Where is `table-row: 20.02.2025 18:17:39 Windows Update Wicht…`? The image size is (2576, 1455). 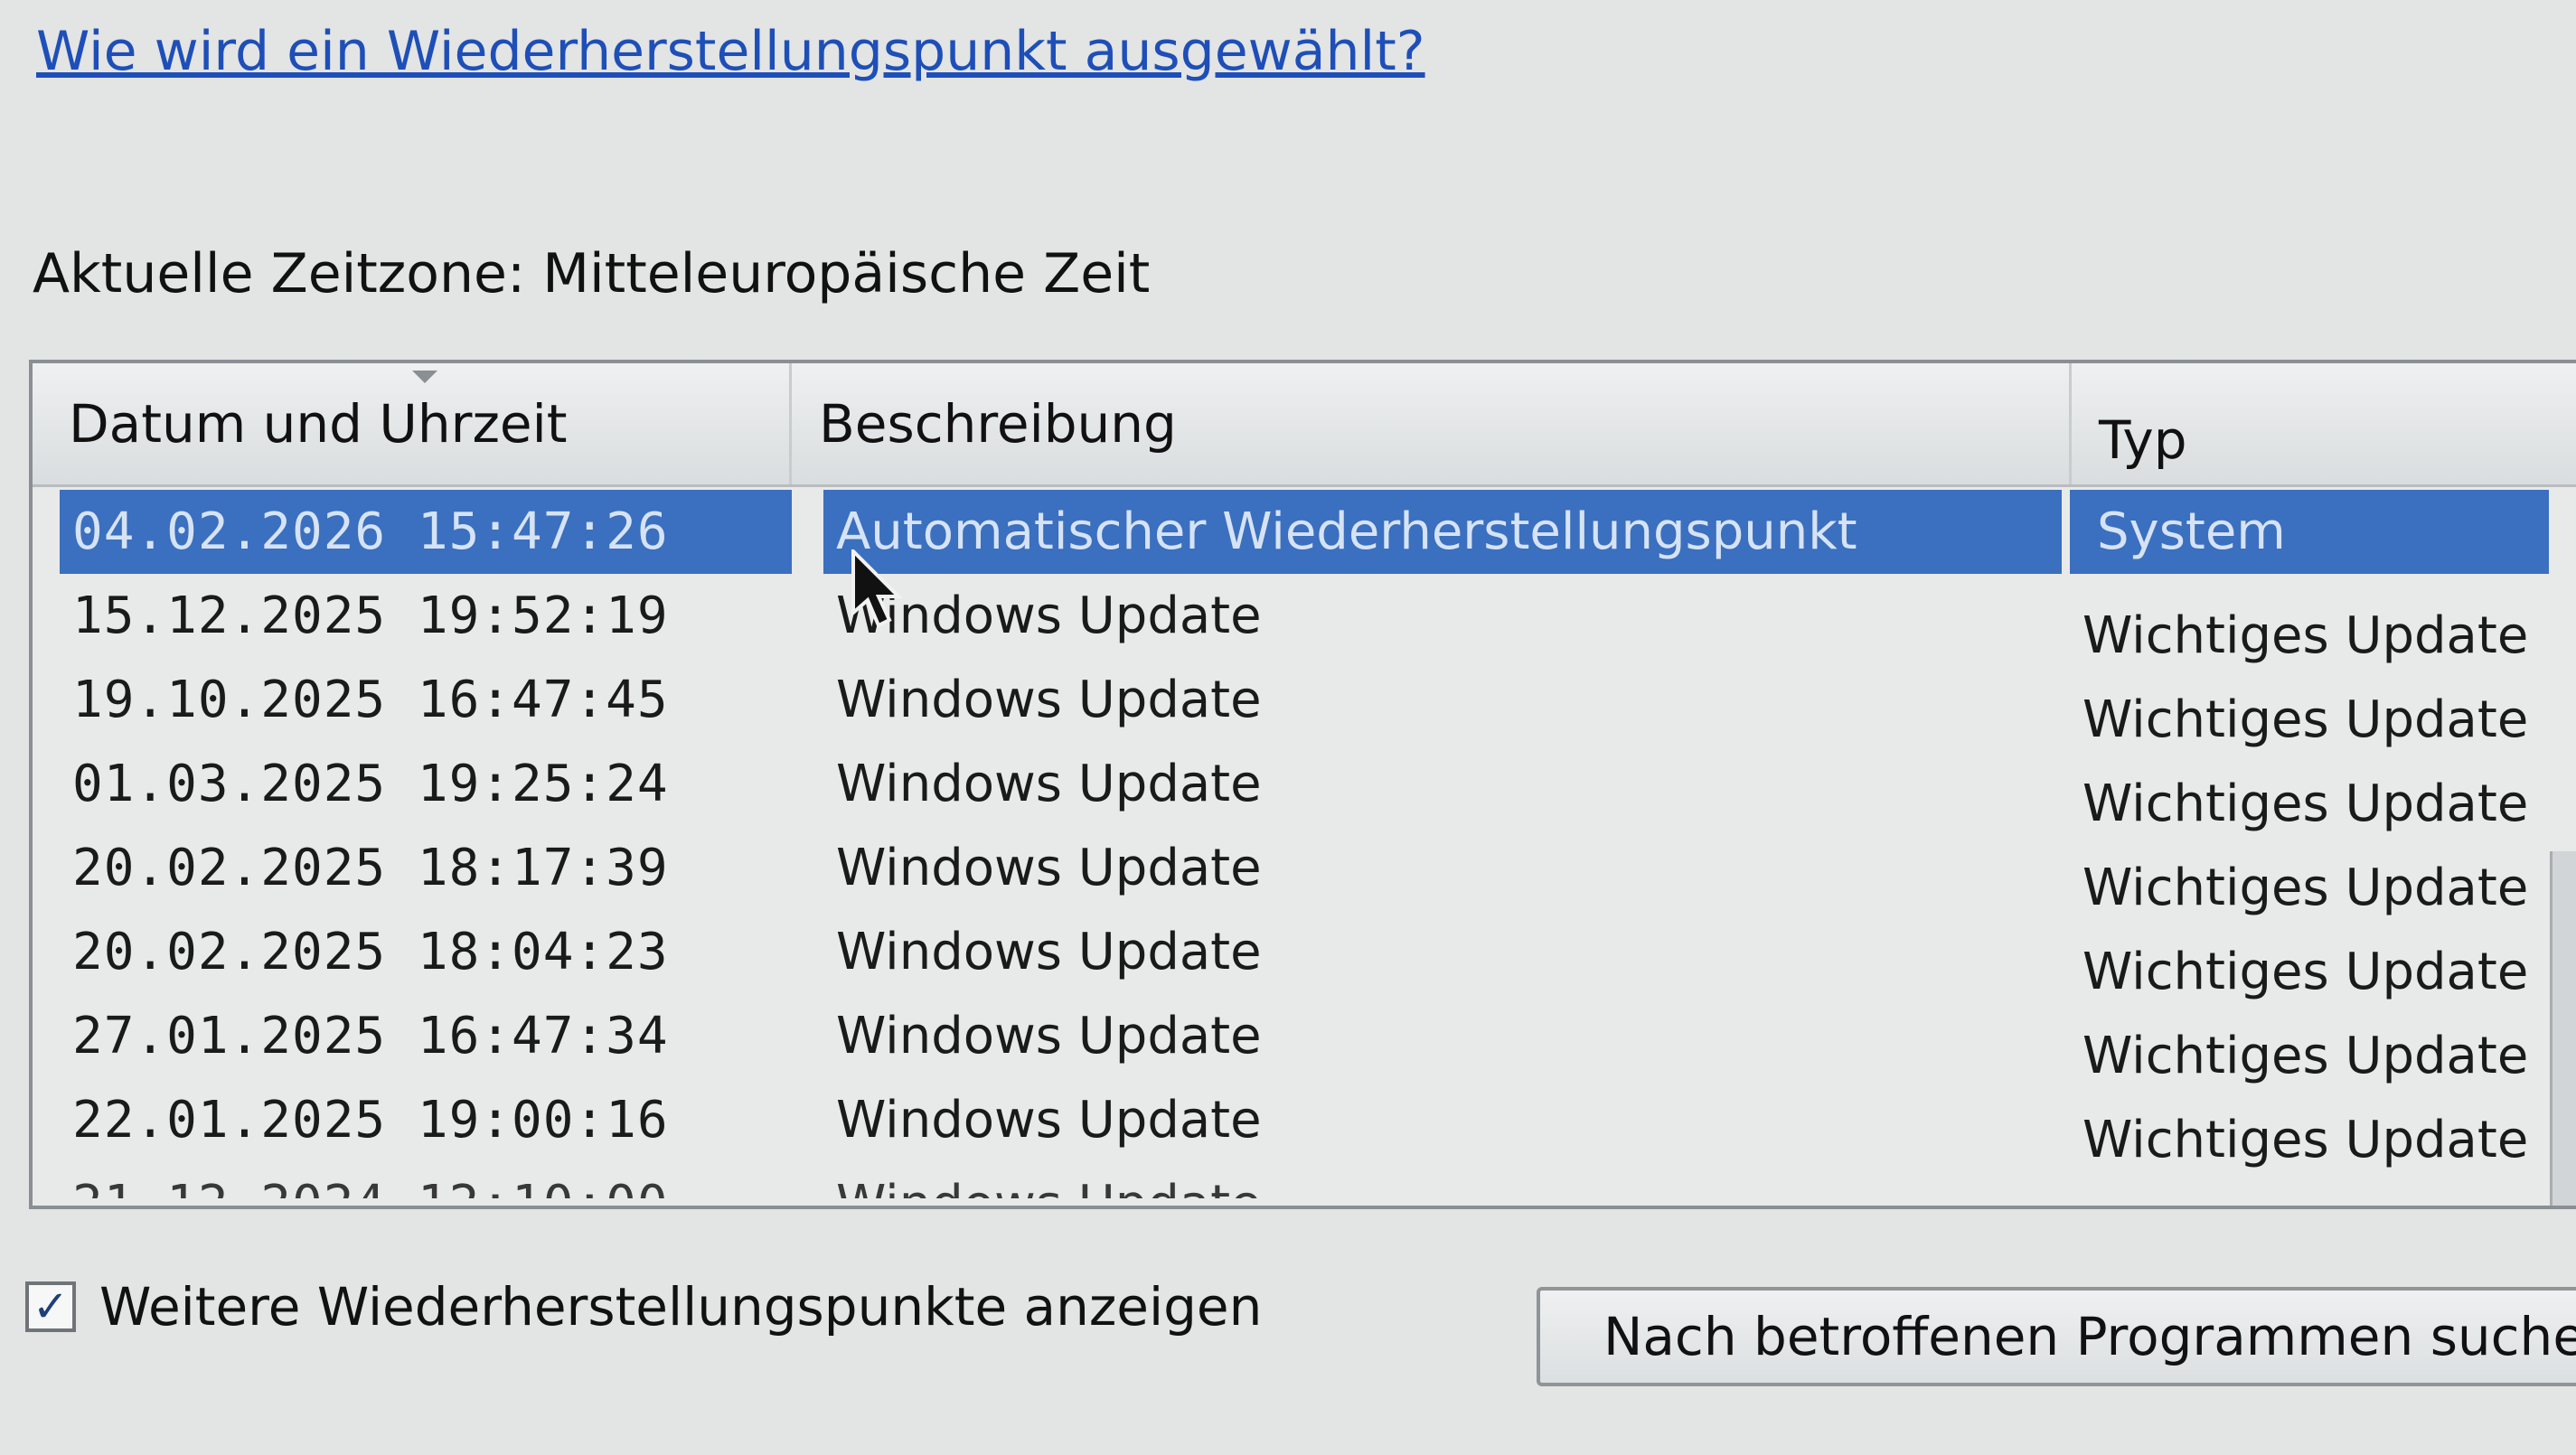
table-row: 20.02.2025 18:17:39 Windows Update Wicht… is located at coordinates (1316, 871).